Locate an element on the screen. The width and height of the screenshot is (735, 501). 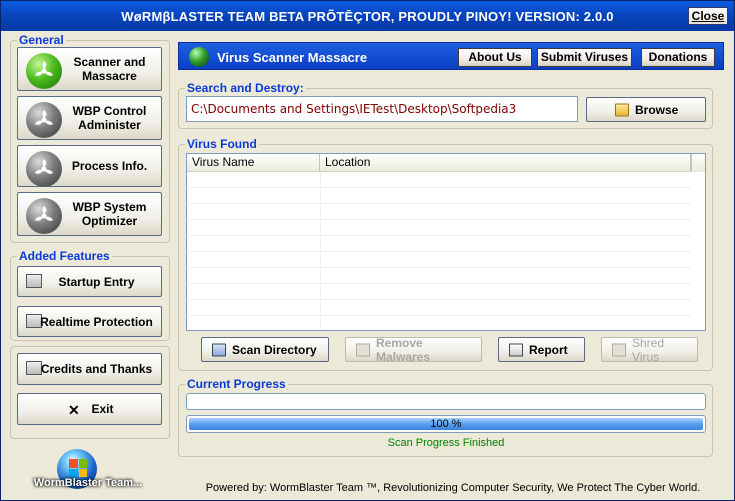
windows-flag-icon is located at coordinates (78, 468).